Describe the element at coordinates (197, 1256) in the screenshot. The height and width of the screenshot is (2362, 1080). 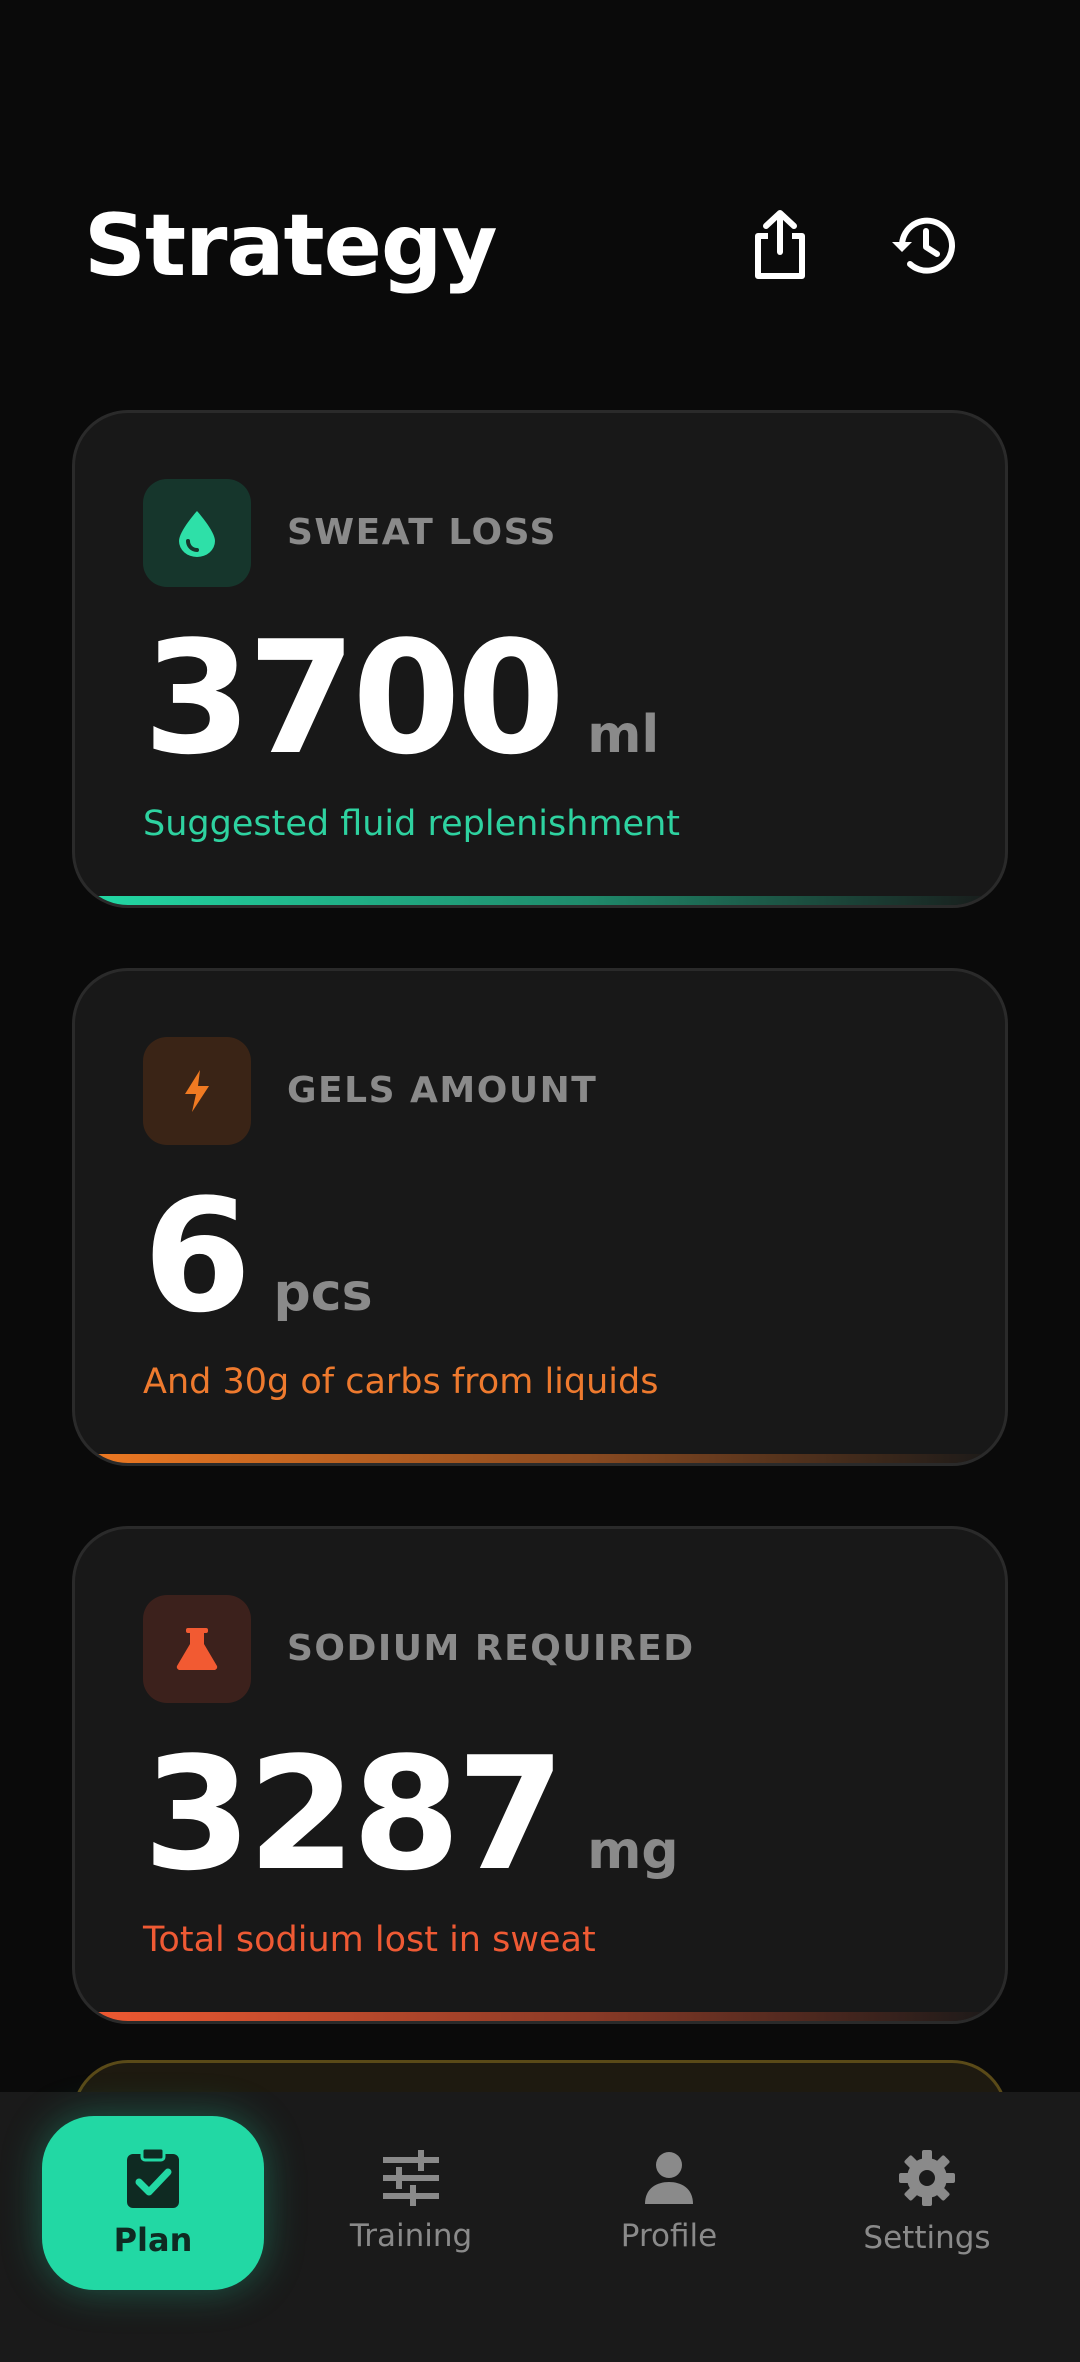
I see `card-value: 6` at that location.